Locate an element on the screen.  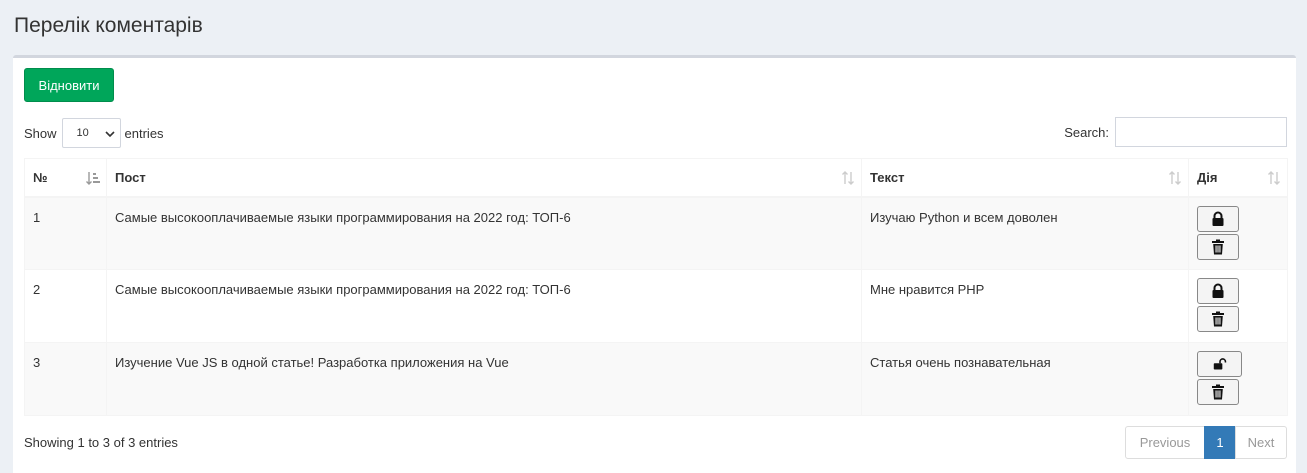
cell-text: Мне нравится PHP is located at coordinates (1025, 306).